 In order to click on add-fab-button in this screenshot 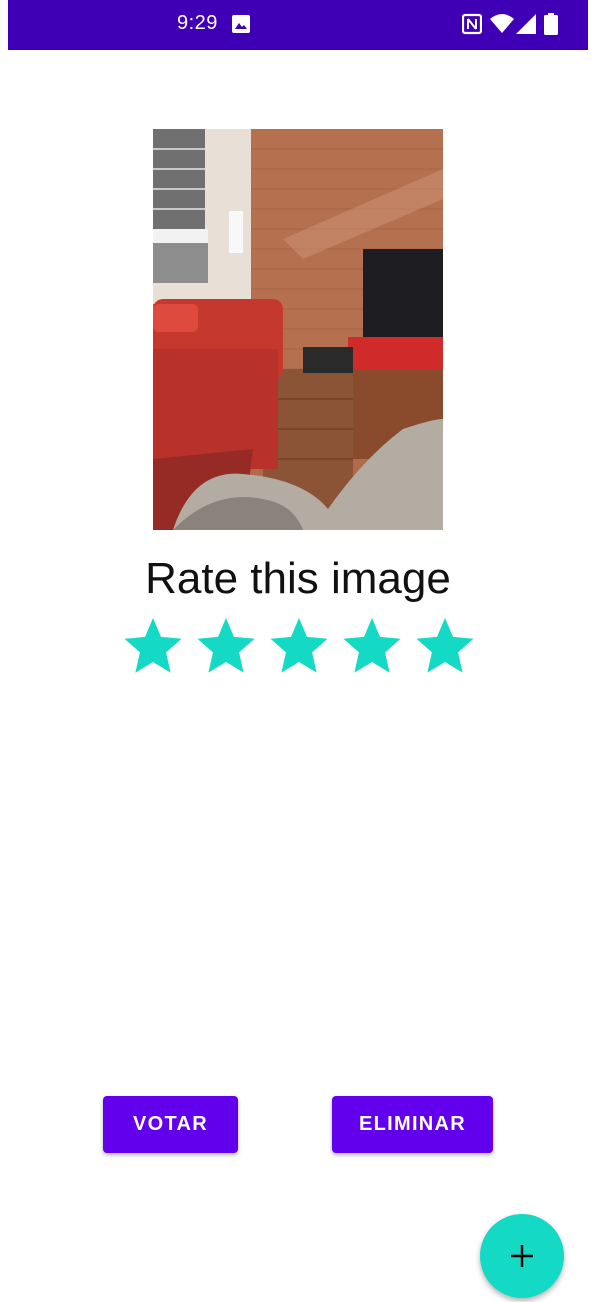, I will do `click(522, 1256)`.